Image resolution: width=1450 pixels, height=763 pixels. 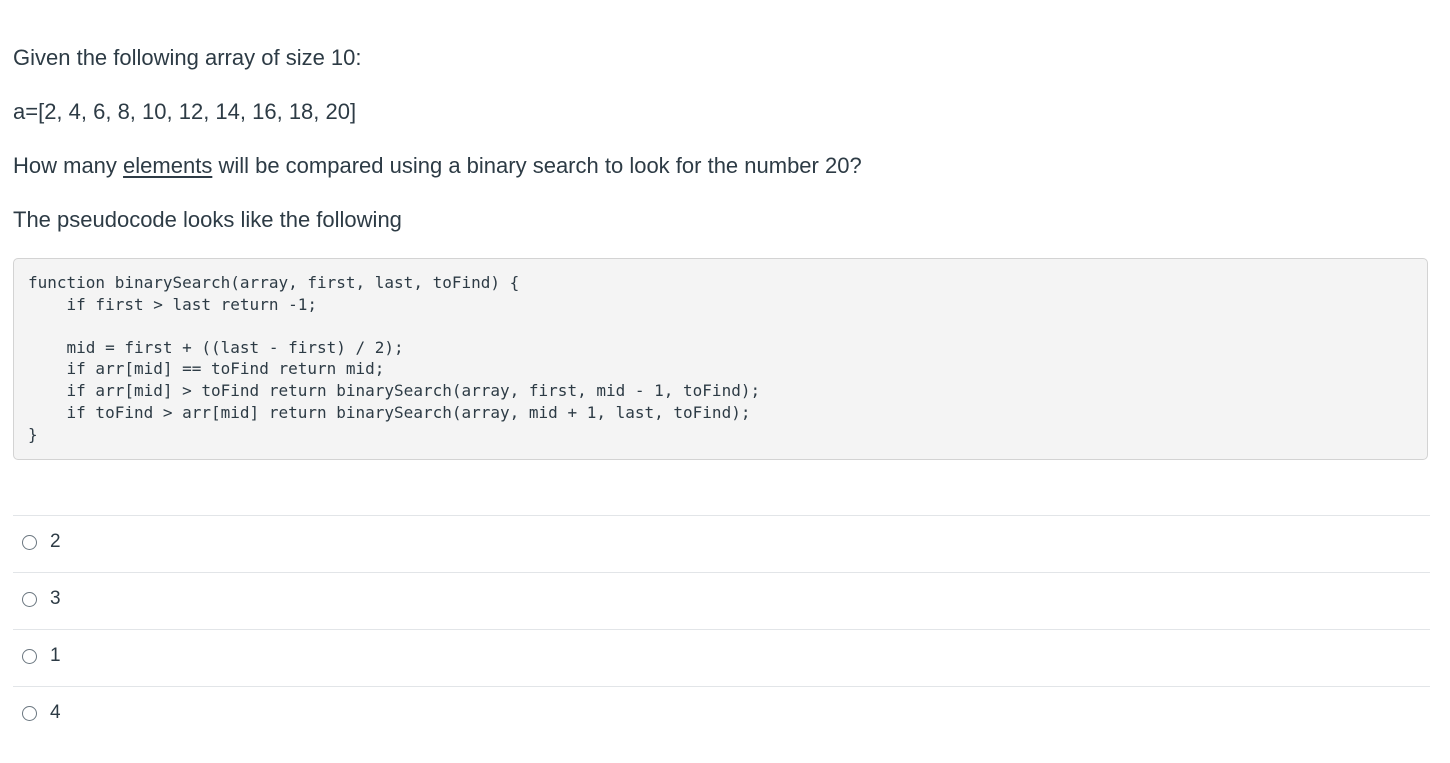 I want to click on question-line-array-values: a=[2, 4, 6, 8, 10, 12, 14, 16, 18, 20], so click(x=185, y=111).